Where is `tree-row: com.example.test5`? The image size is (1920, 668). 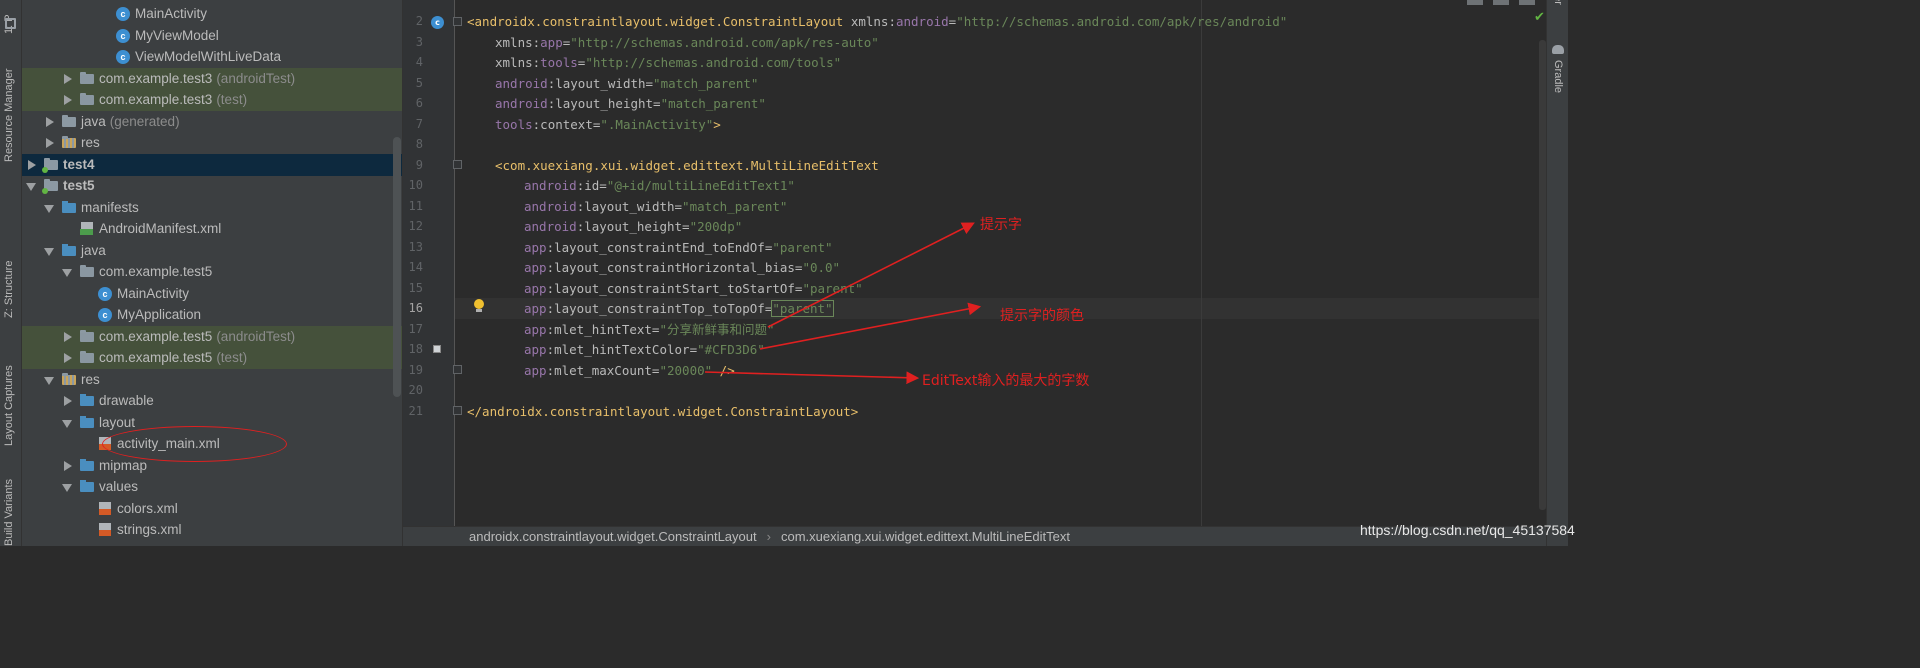
tree-row: com.example.test5 is located at coordinates (212, 272).